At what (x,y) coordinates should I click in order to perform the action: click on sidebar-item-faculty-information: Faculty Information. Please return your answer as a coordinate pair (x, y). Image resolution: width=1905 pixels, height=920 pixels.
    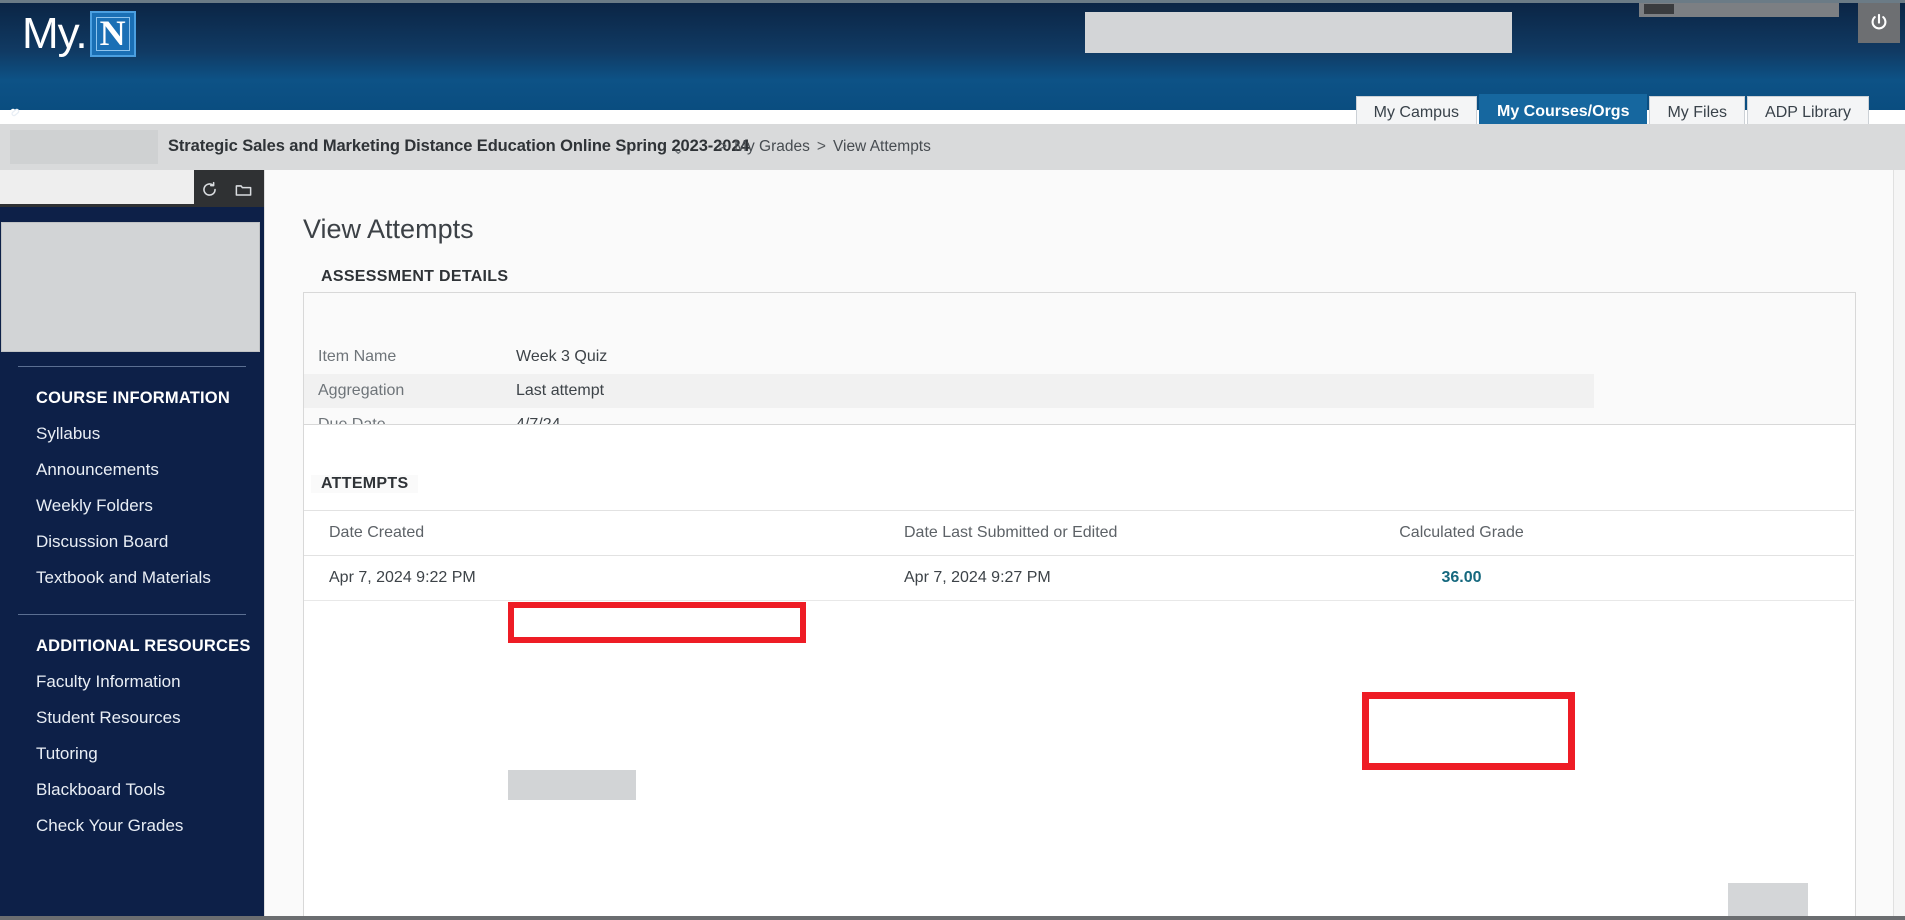
    Looking at the image, I should click on (132, 682).